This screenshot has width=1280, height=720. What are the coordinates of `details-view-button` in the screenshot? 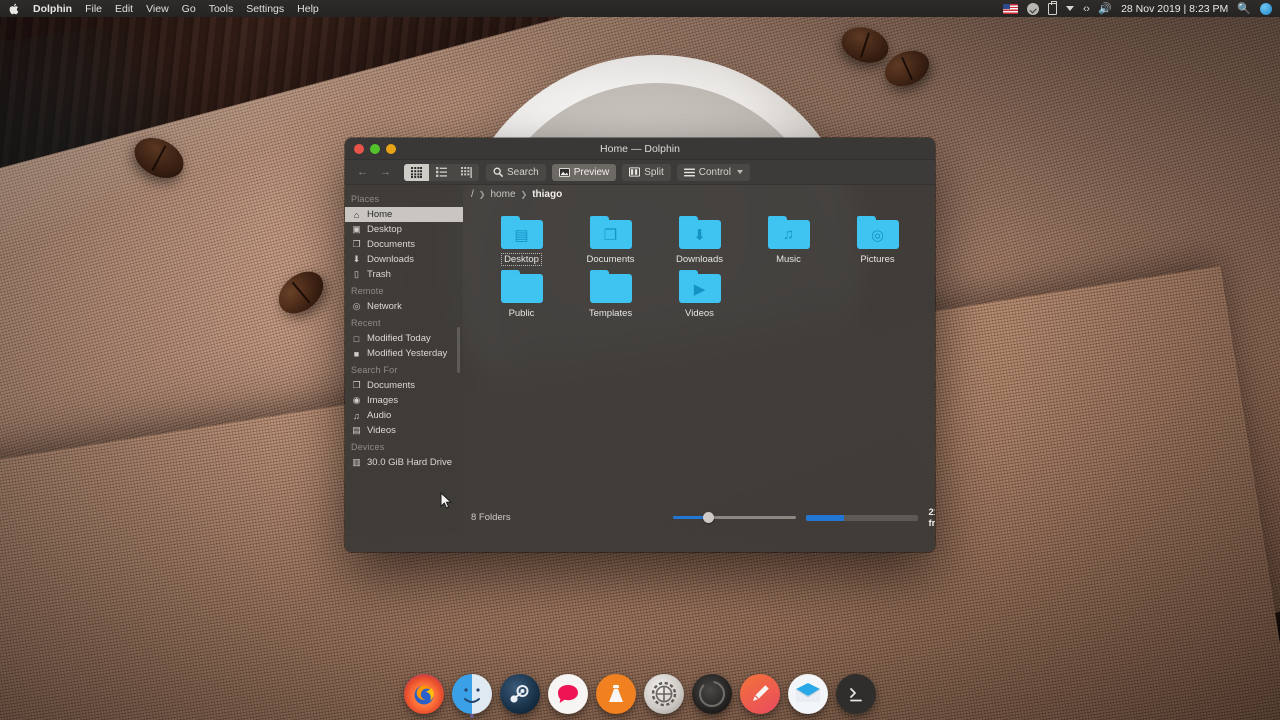 It's located at (466, 172).